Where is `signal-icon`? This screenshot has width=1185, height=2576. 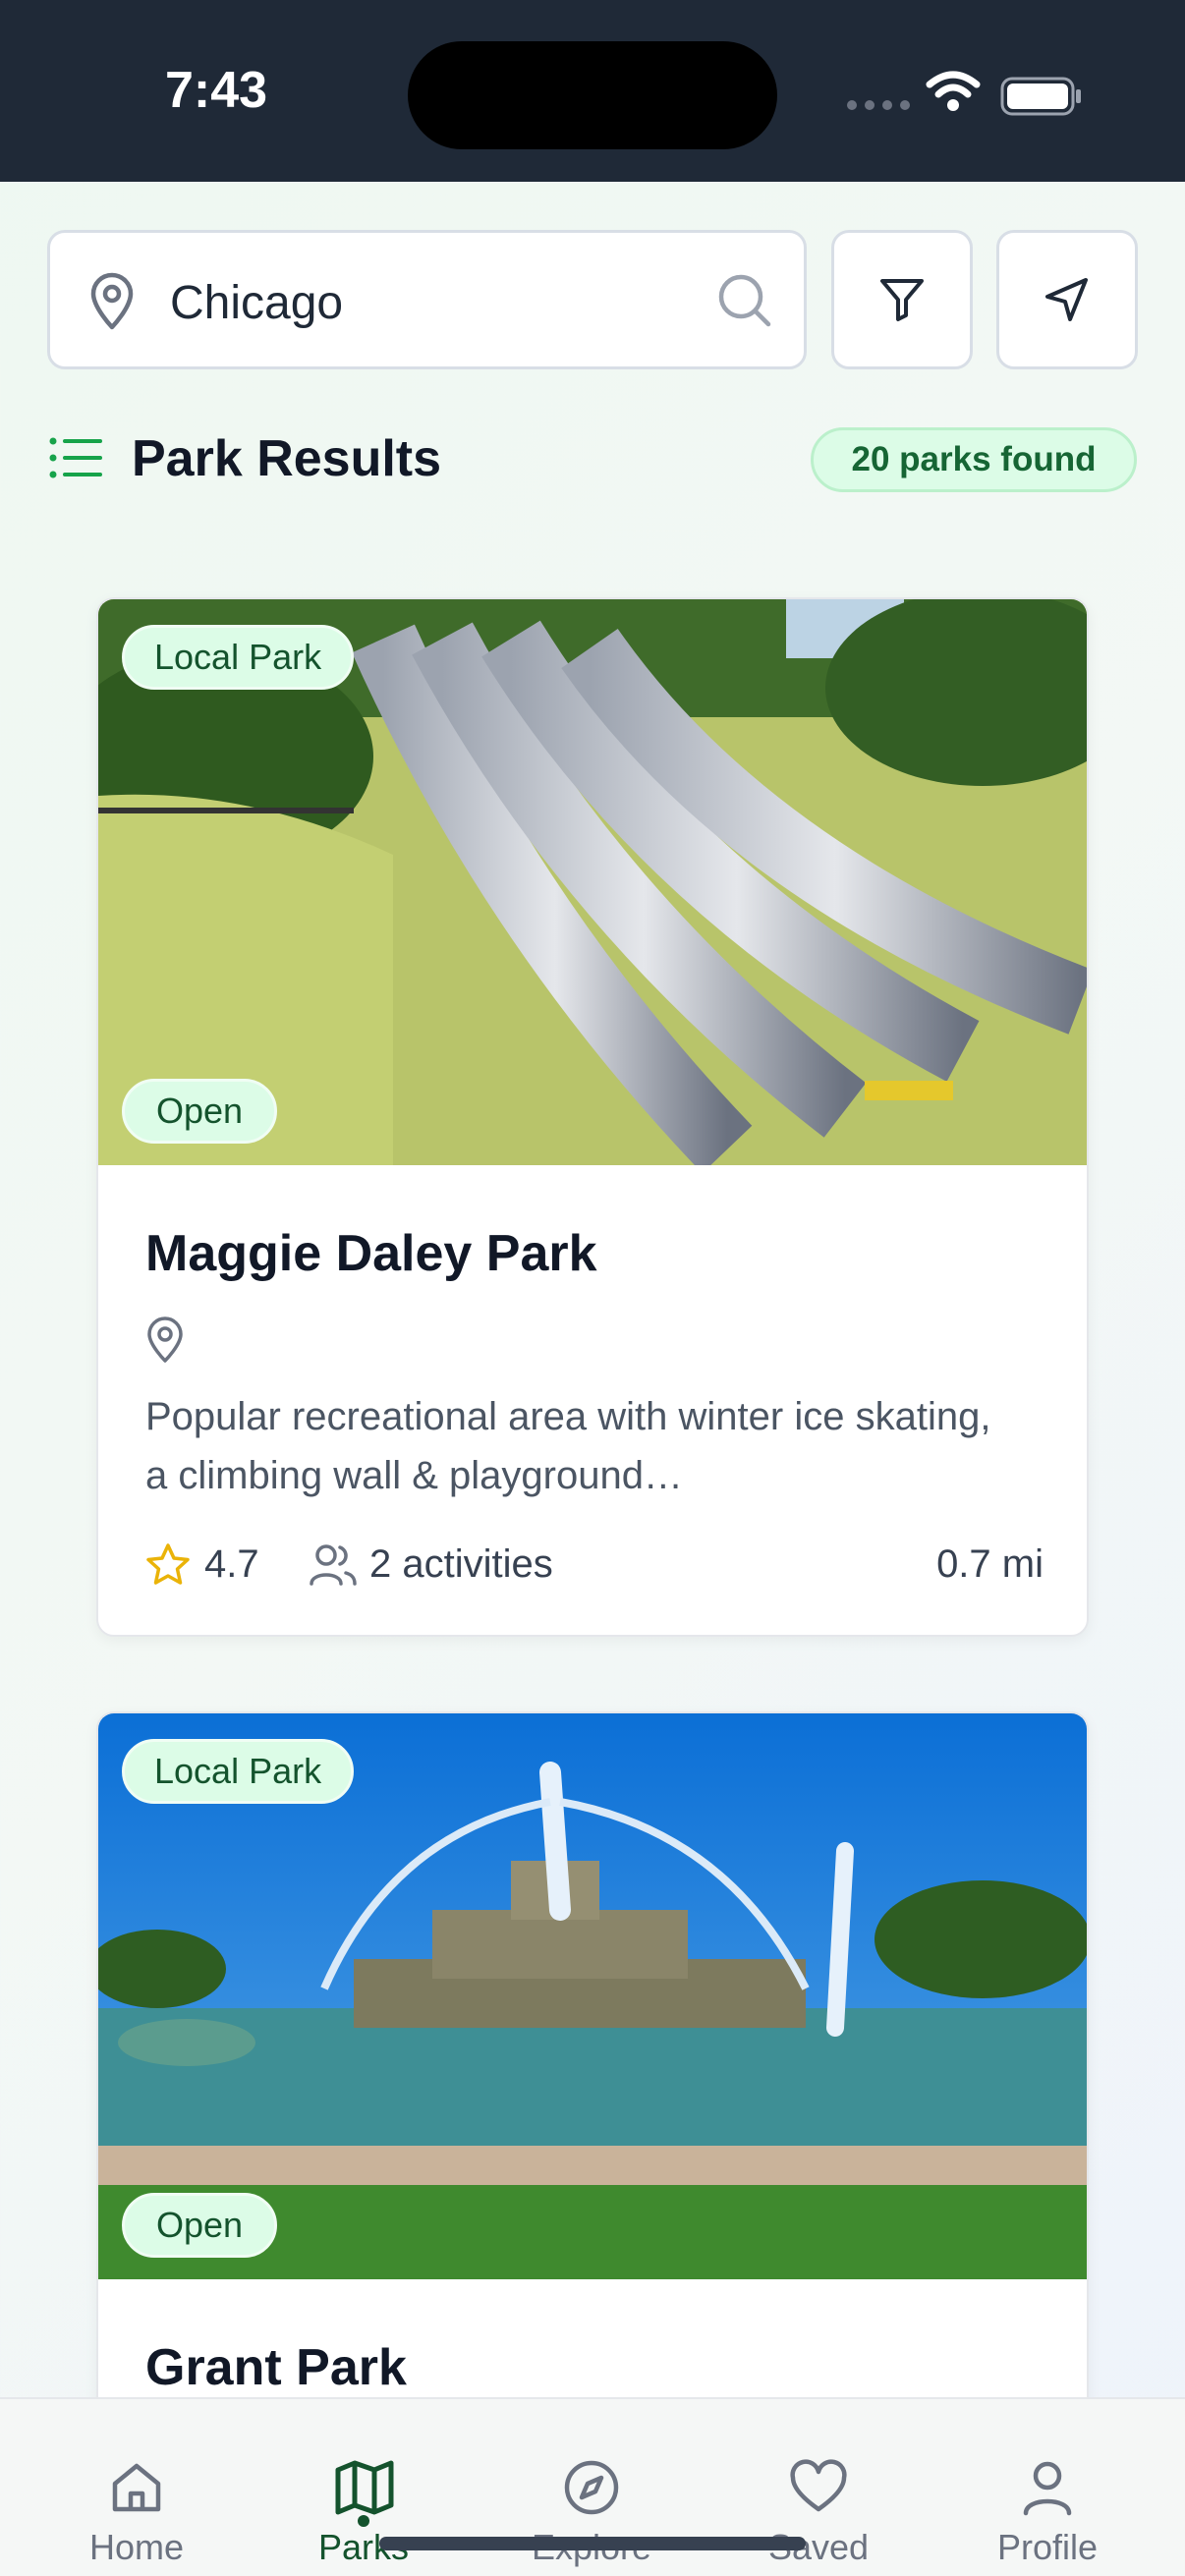 signal-icon is located at coordinates (879, 105).